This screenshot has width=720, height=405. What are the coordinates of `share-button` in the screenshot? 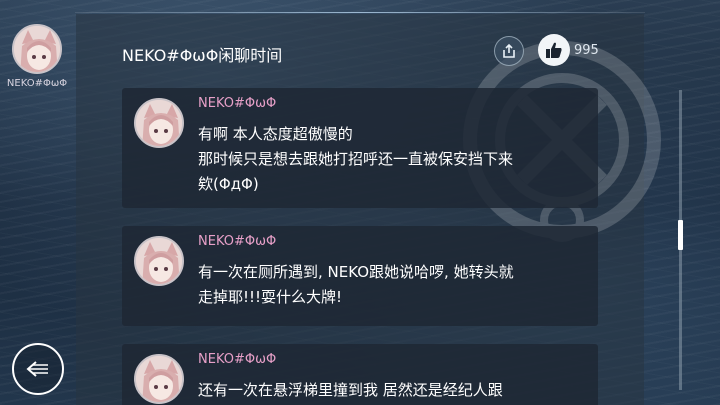 It's located at (509, 51).